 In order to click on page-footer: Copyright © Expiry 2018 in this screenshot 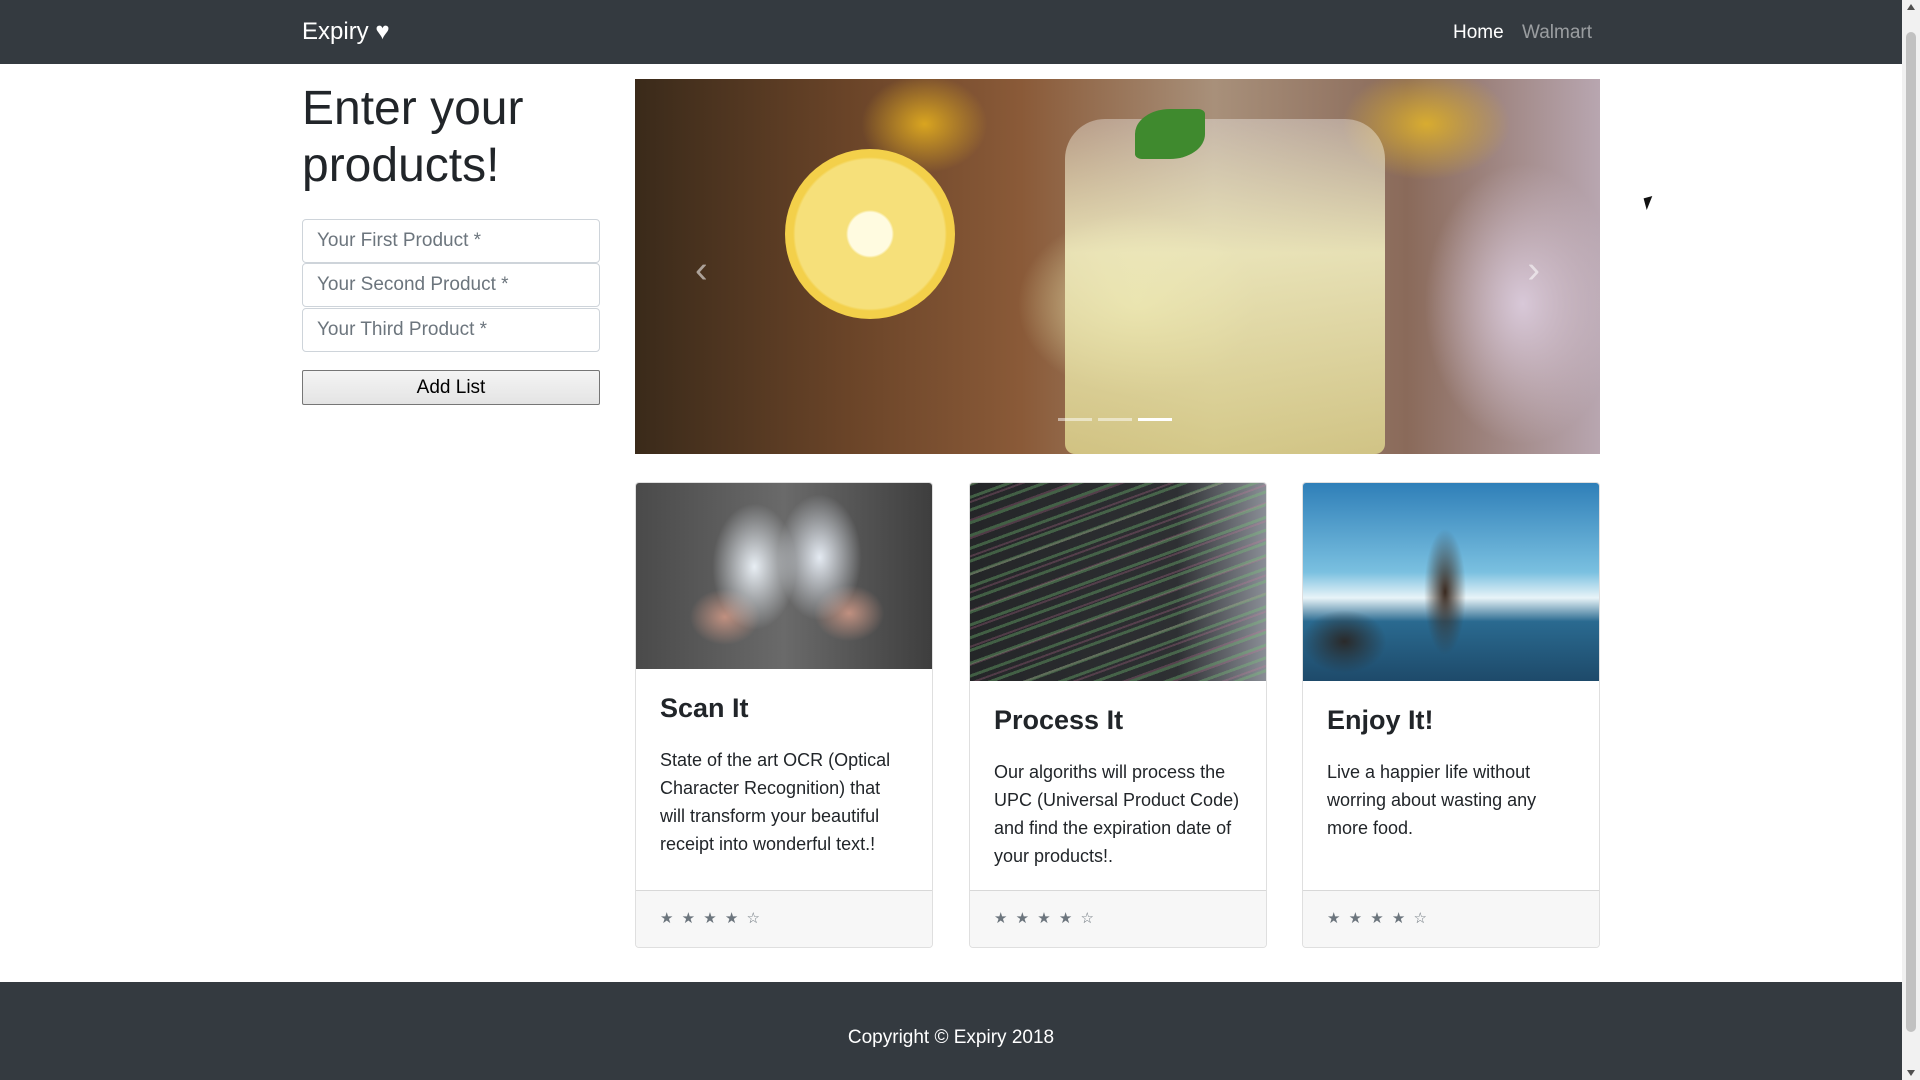, I will do `click(951, 1031)`.